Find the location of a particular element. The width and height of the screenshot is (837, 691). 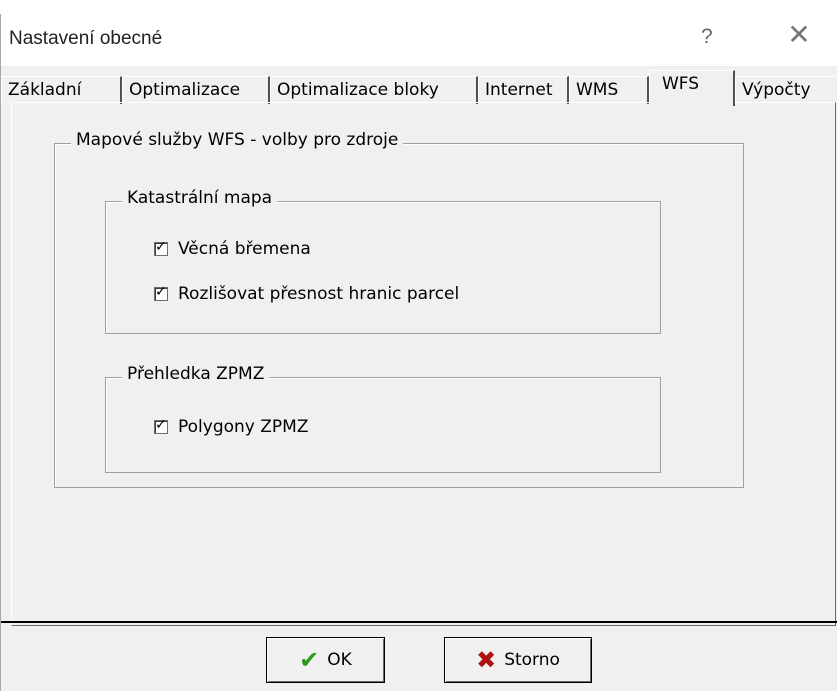

help-button: ? is located at coordinates (707, 37).